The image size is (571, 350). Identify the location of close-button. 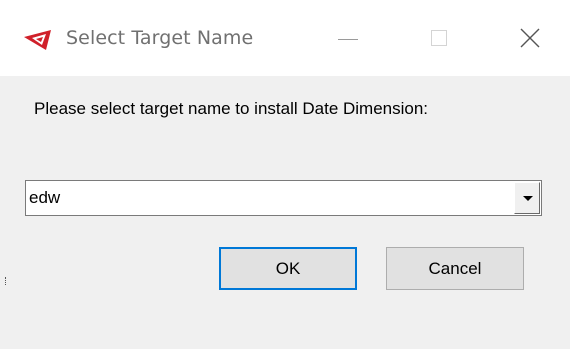
(530, 40).